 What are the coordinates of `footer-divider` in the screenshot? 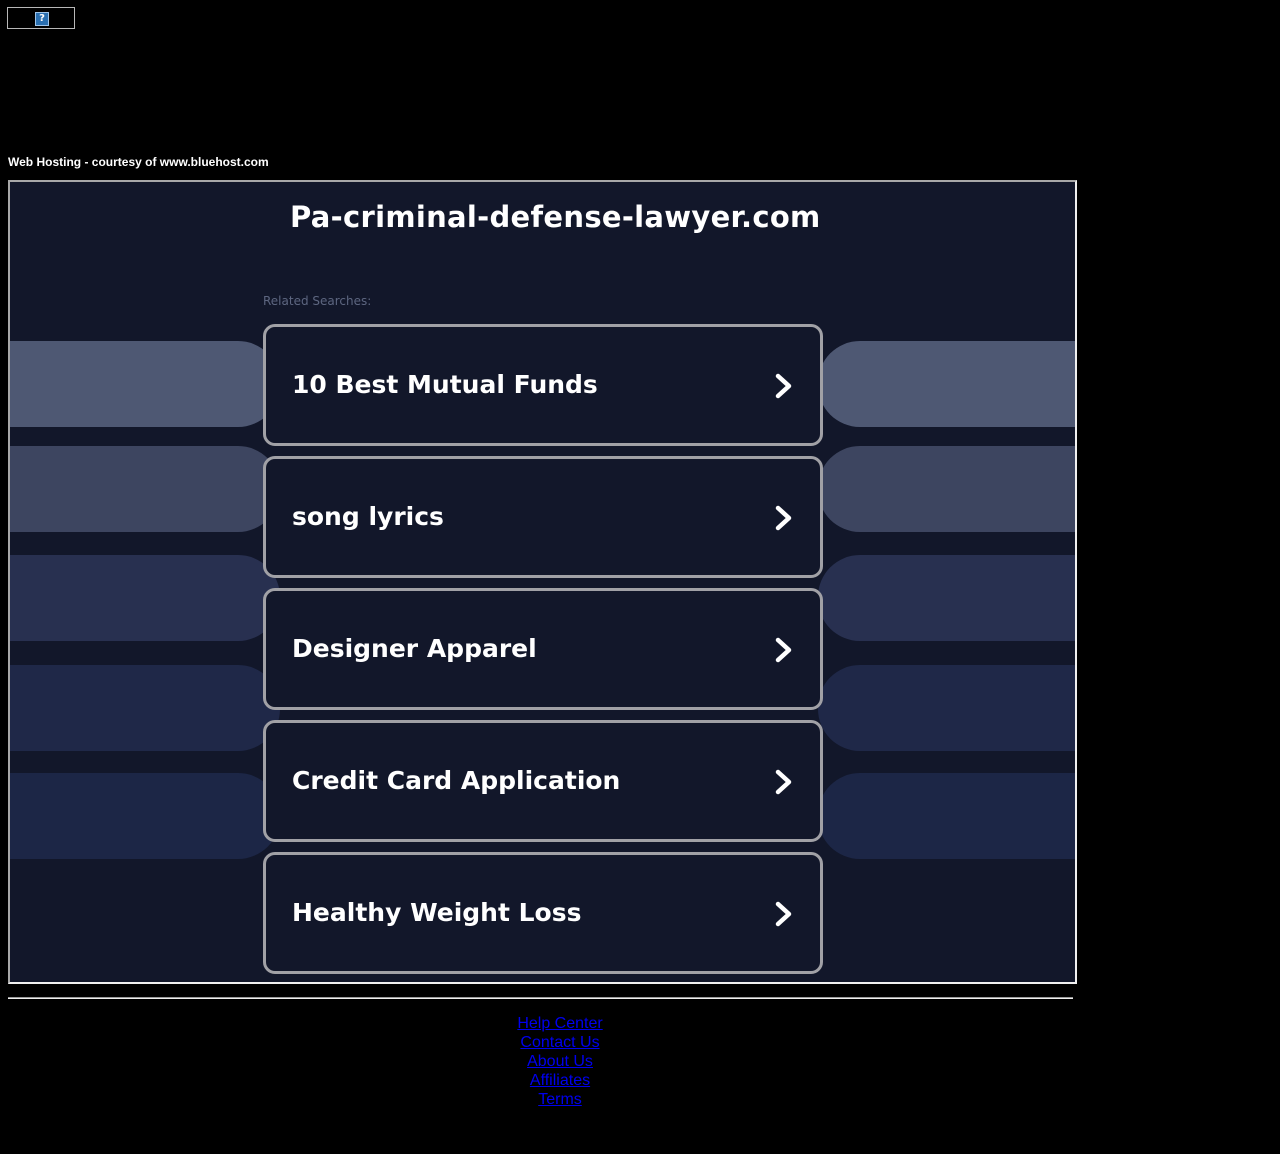 It's located at (540, 998).